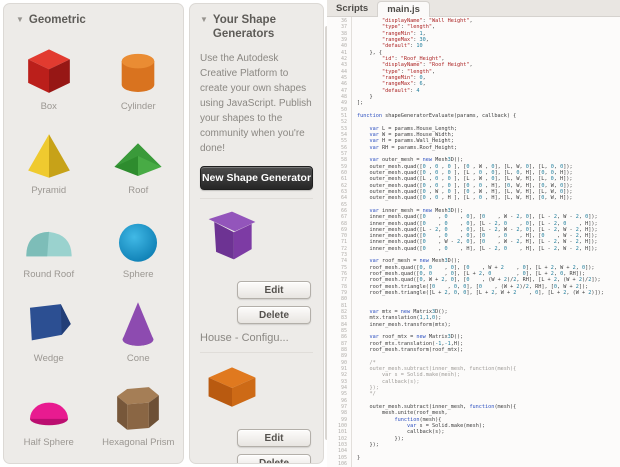 The width and height of the screenshot is (620, 467). Describe the element at coordinates (352, 8) in the screenshot. I see `tab-scripts: Scripts` at that location.